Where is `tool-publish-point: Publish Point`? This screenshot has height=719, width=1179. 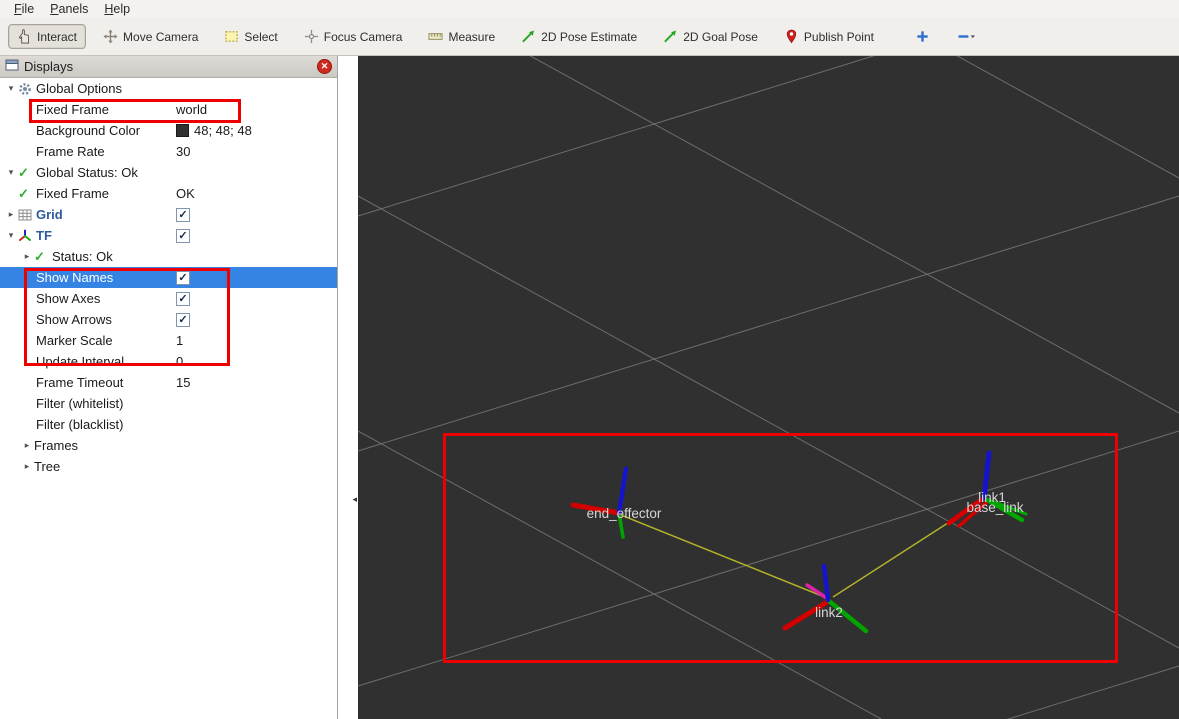 tool-publish-point: Publish Point is located at coordinates (829, 36).